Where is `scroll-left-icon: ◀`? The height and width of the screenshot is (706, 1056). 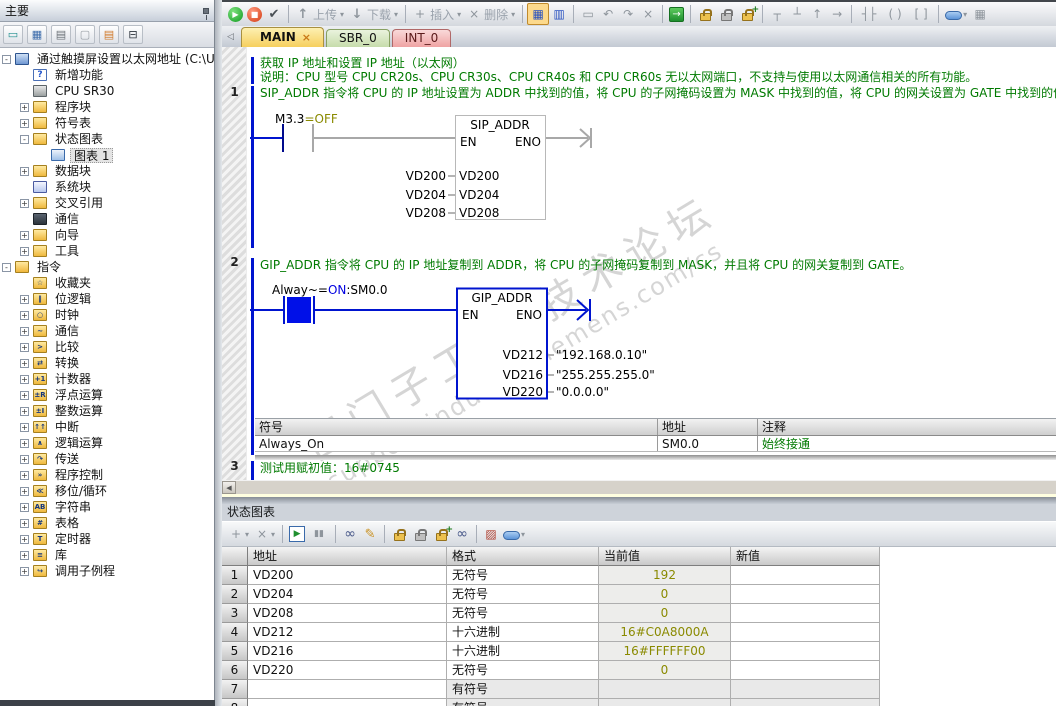 scroll-left-icon: ◀ is located at coordinates (229, 487).